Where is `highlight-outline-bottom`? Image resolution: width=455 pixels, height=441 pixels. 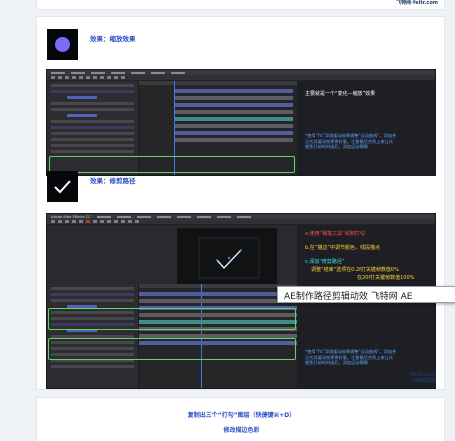
highlight-outline-bottom is located at coordinates (172, 349).